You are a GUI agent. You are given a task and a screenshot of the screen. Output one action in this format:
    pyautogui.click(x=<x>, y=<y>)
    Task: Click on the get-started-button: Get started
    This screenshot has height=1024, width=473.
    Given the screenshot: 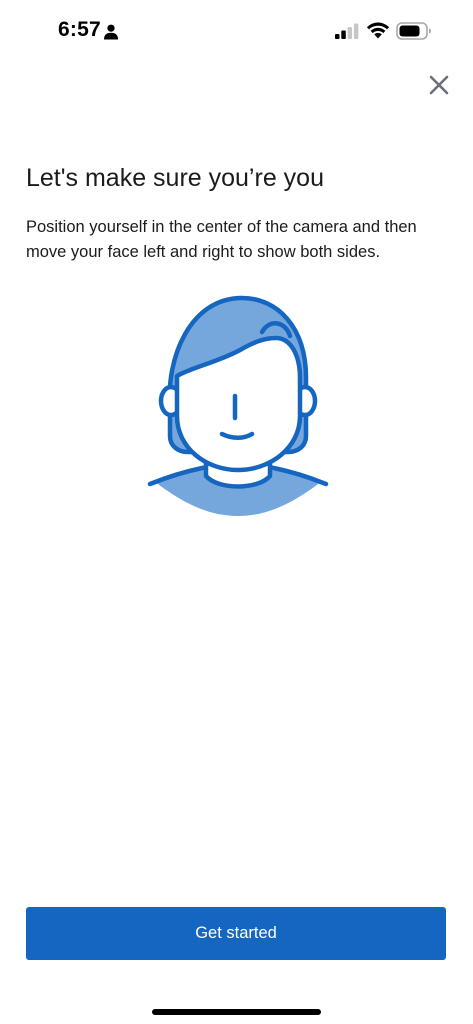 What is the action you would take?
    pyautogui.click(x=236, y=933)
    